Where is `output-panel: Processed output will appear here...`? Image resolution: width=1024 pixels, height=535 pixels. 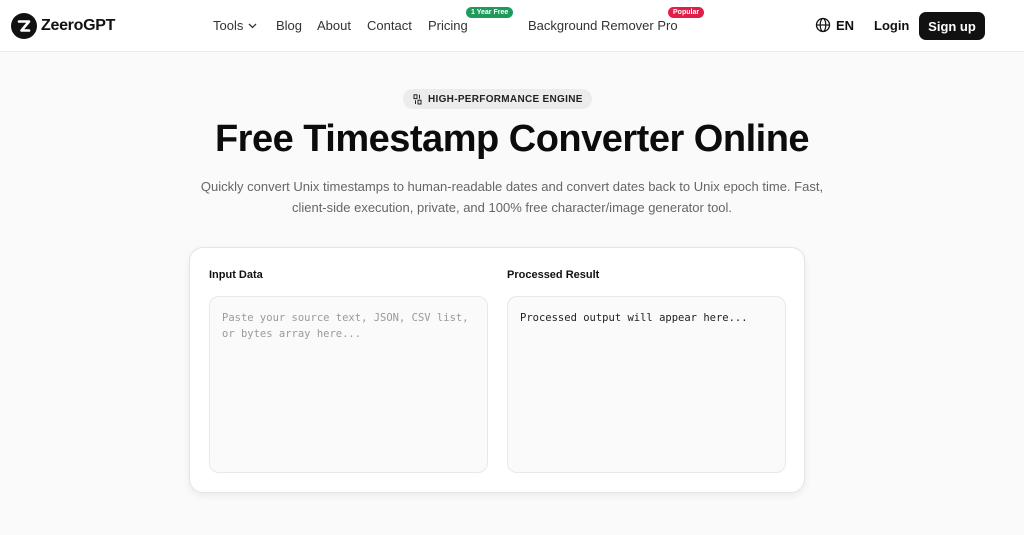
output-panel: Processed output will appear here... is located at coordinates (646, 384).